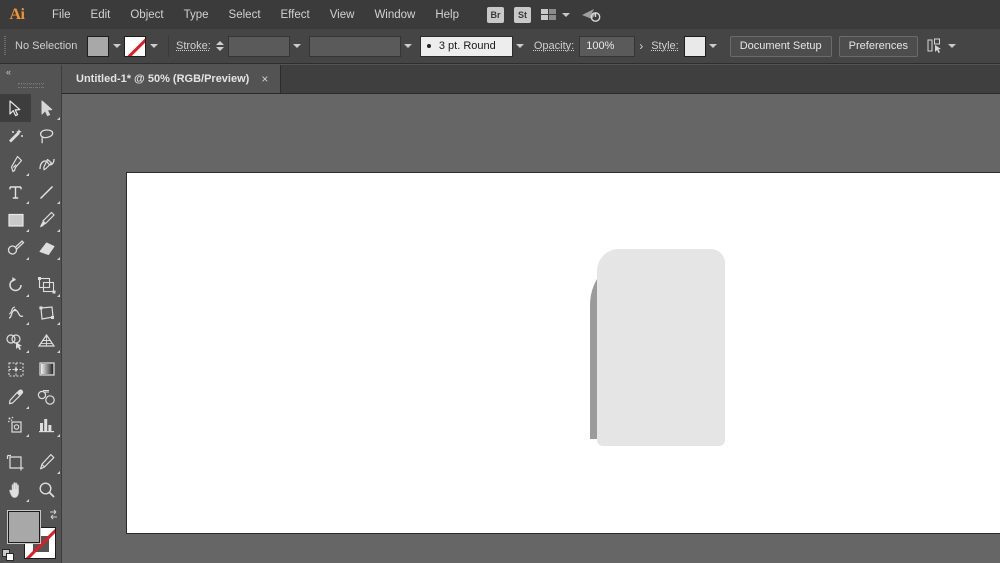 This screenshot has height=563, width=1000. I want to click on slice-tool, so click(46, 462).